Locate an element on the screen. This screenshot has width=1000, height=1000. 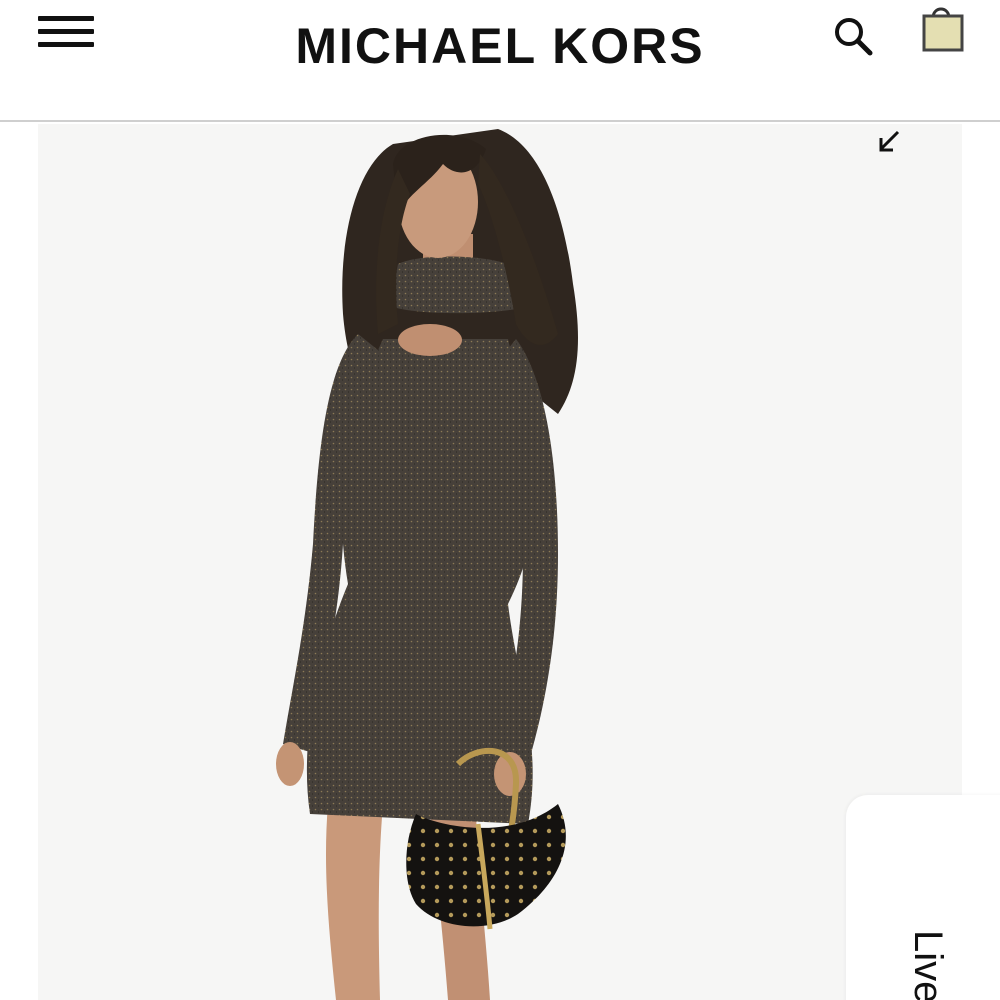
collapse-arrow-icon is located at coordinates (889, 141).